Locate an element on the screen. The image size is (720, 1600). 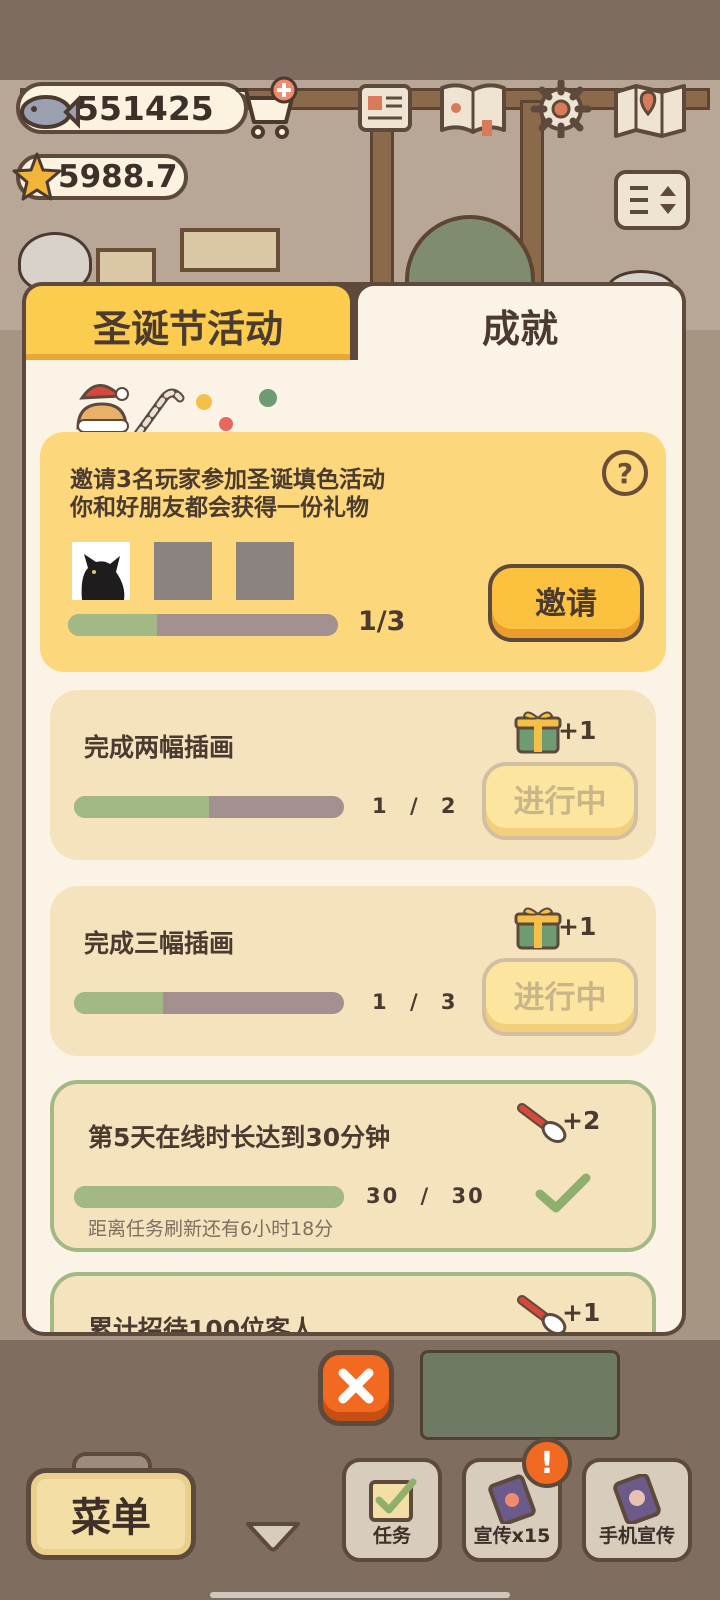
tasks-button: 任务 is located at coordinates (392, 1510).